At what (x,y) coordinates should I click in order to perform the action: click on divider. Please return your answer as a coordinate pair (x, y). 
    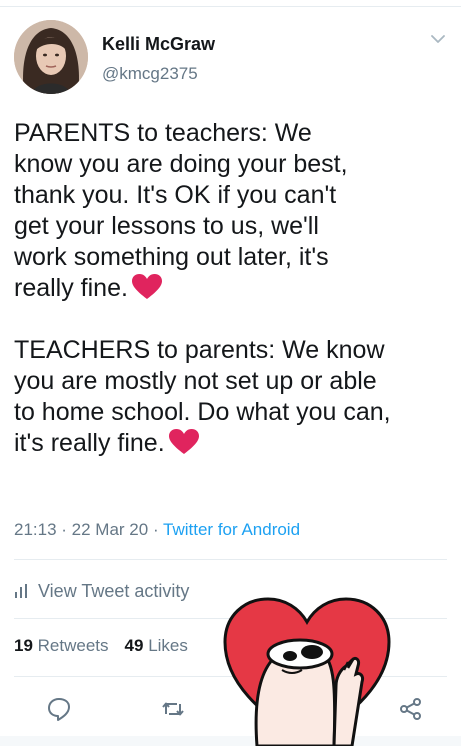
    Looking at the image, I should click on (230, 559).